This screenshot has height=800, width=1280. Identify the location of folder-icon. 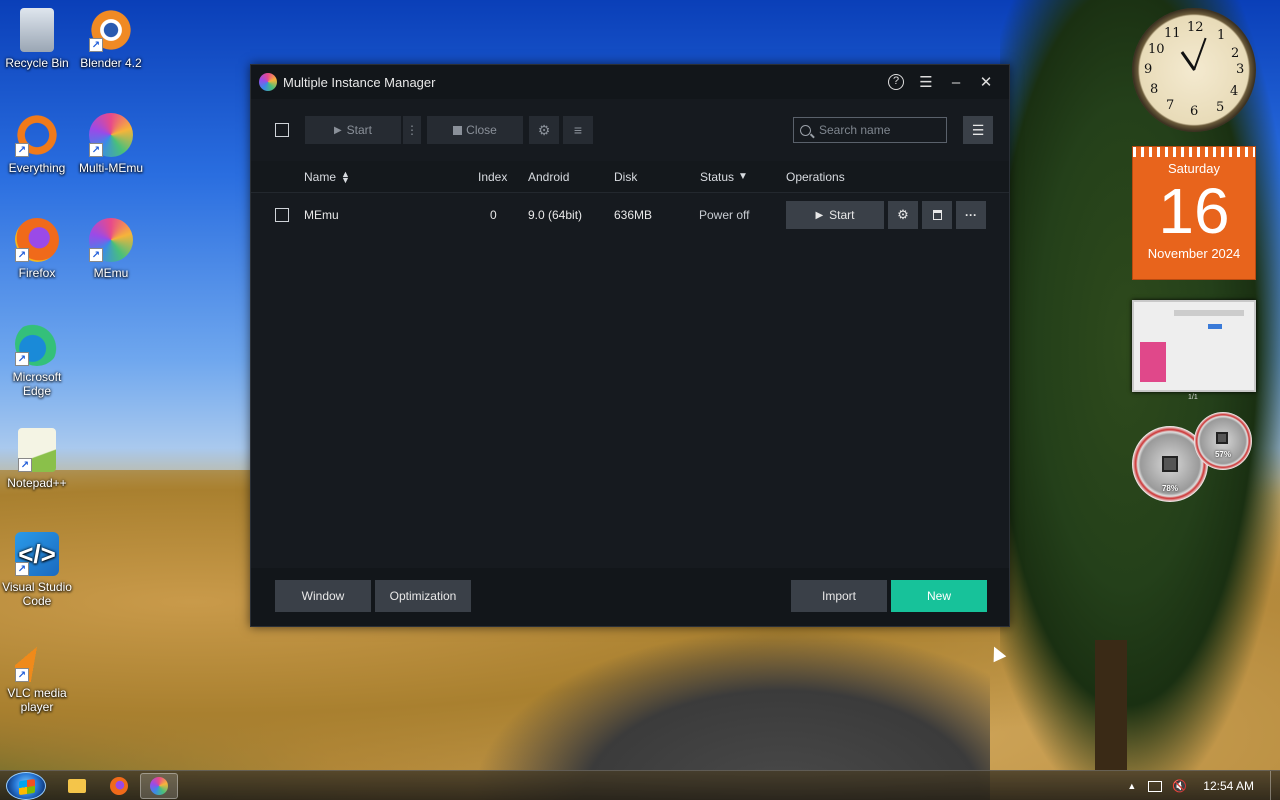
(77, 786).